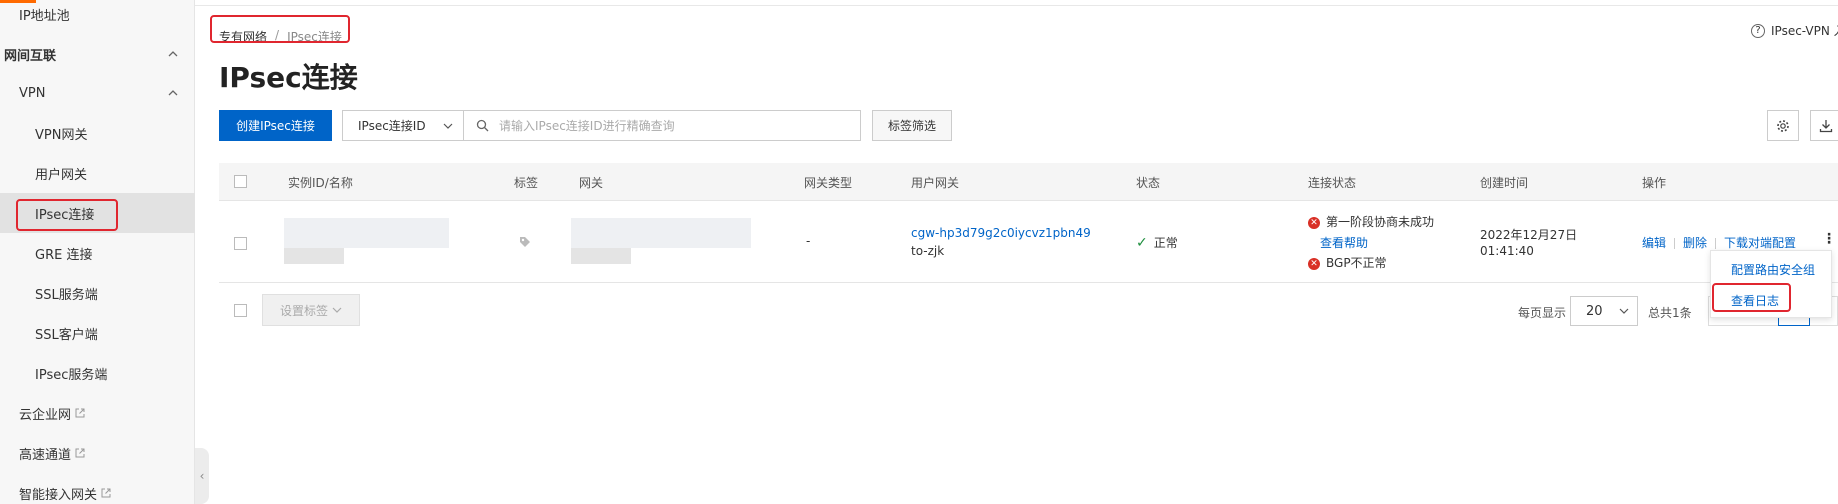 Image resolution: width=1838 pixels, height=504 pixels. What do you see at coordinates (935, 183) in the screenshot?
I see `column-header-customer-gateway: 用户网关` at bounding box center [935, 183].